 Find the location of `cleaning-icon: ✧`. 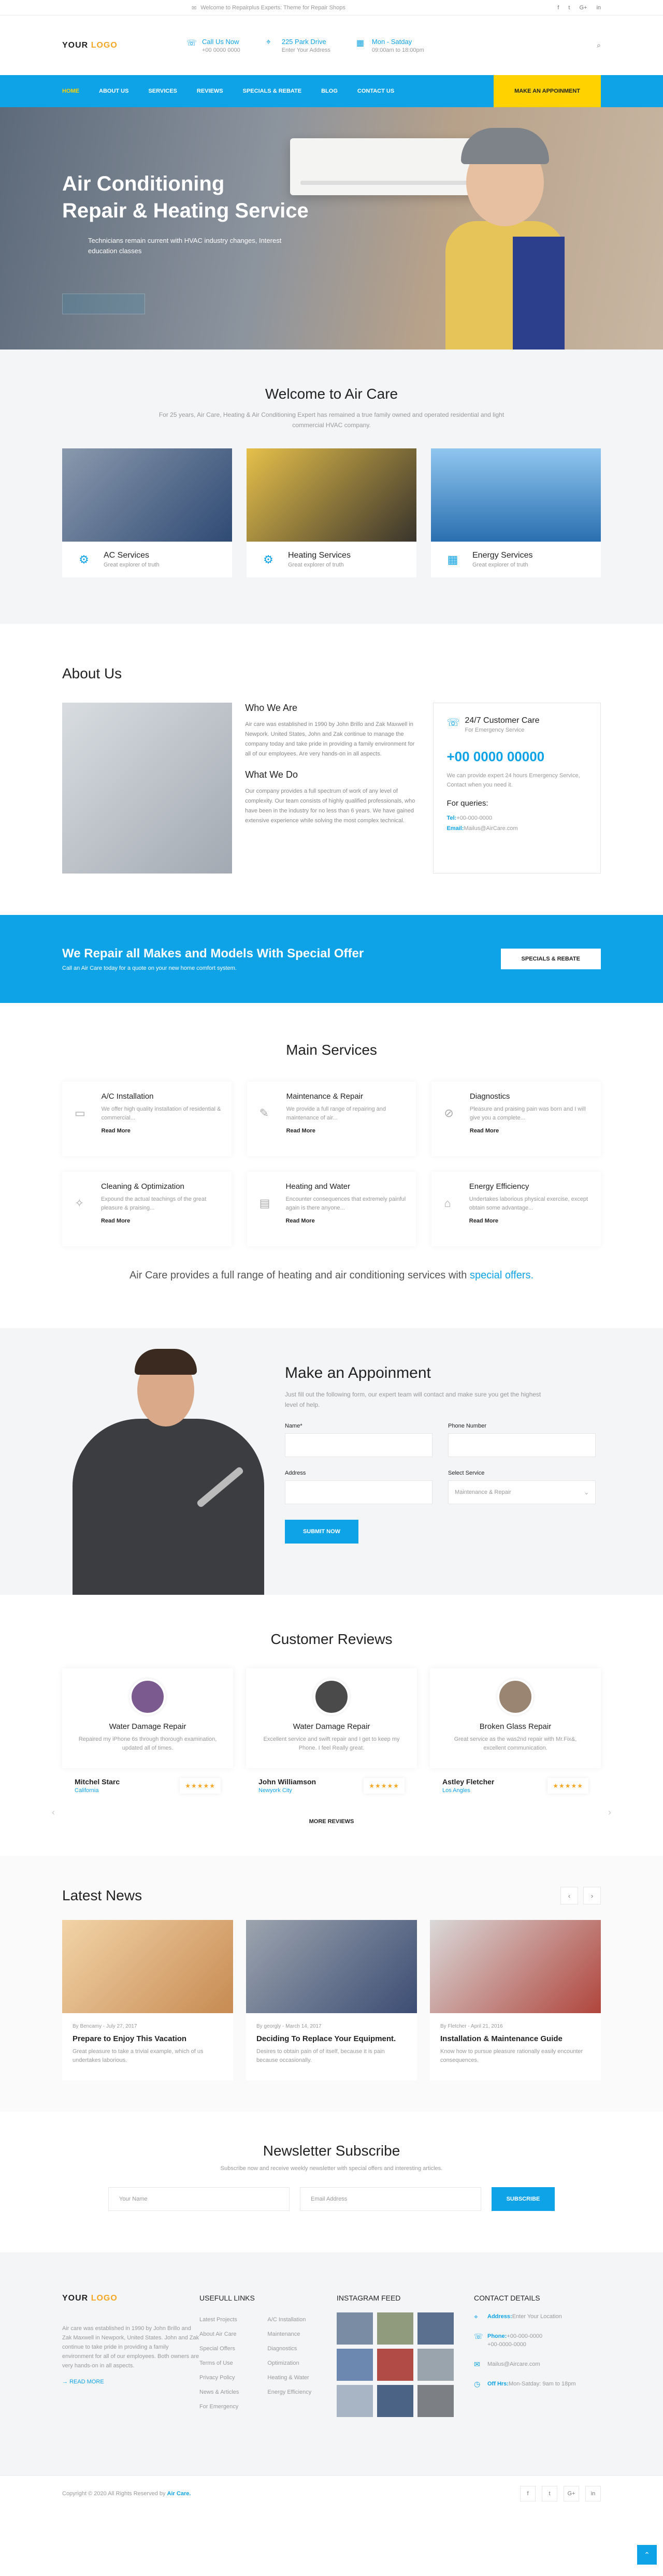

cleaning-icon: ✧ is located at coordinates (79, 1204).